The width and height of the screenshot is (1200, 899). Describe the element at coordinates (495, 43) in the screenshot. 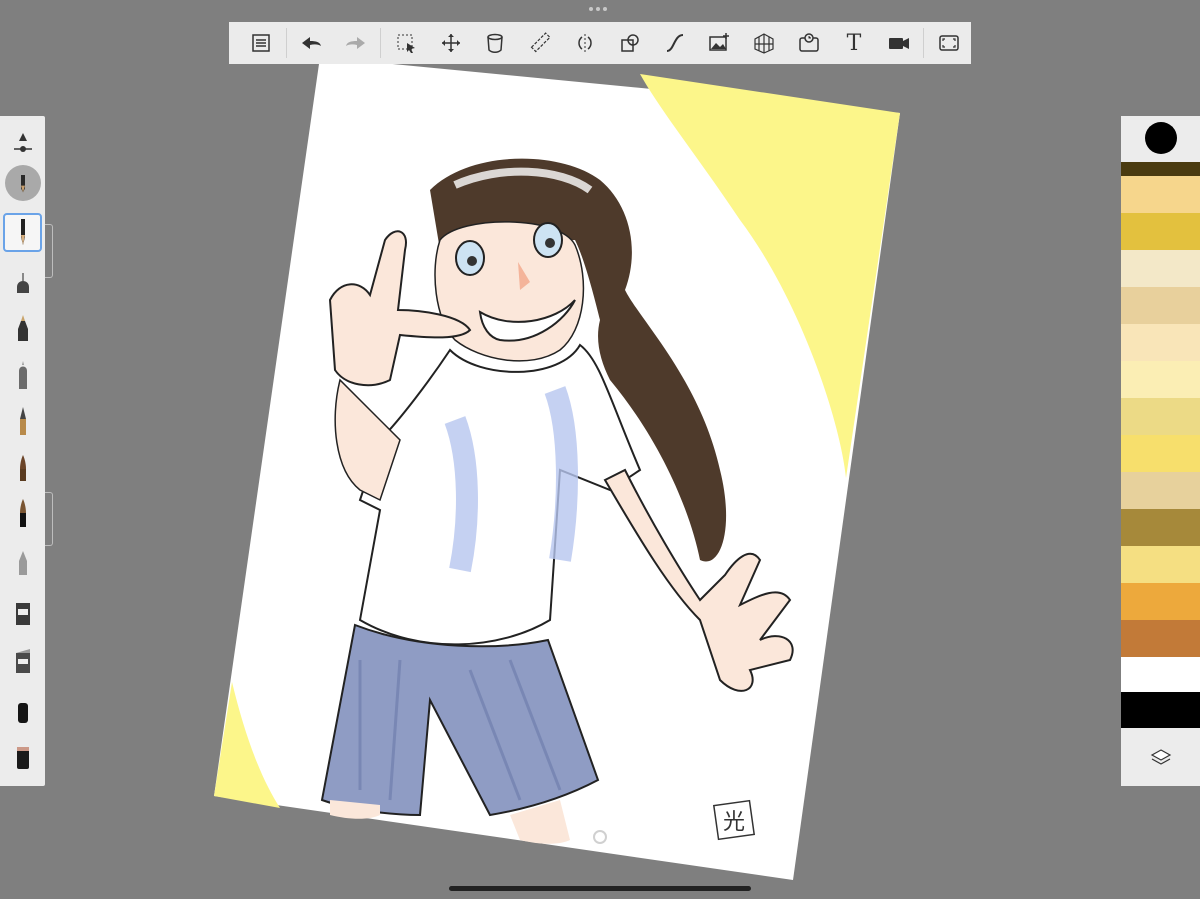

I see `fill-bucket-icon` at that location.